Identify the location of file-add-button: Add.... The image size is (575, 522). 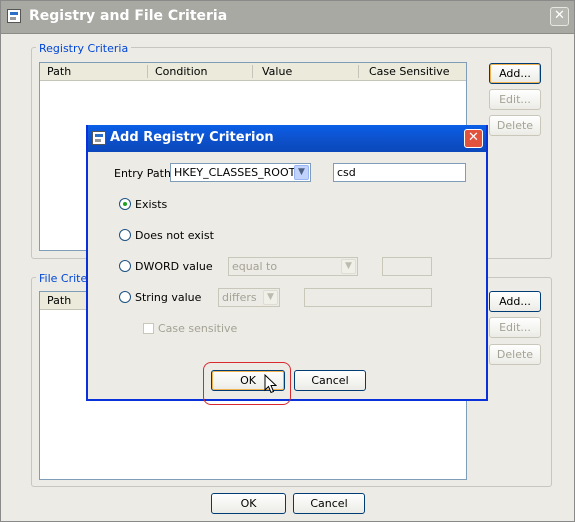
(515, 301).